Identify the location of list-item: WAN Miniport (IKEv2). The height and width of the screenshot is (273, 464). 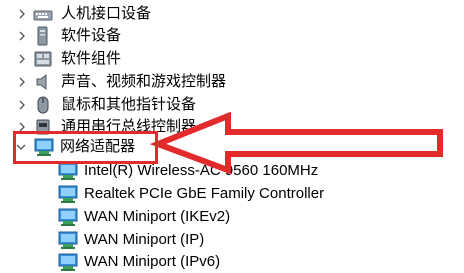
(232, 217).